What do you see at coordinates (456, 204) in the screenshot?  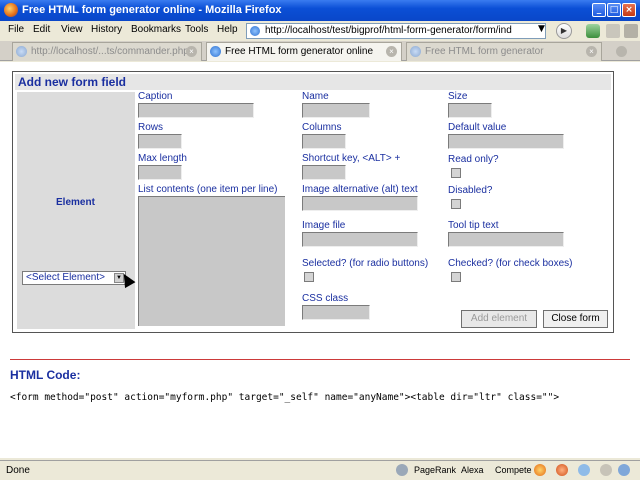 I see `disabled-checkbox` at bounding box center [456, 204].